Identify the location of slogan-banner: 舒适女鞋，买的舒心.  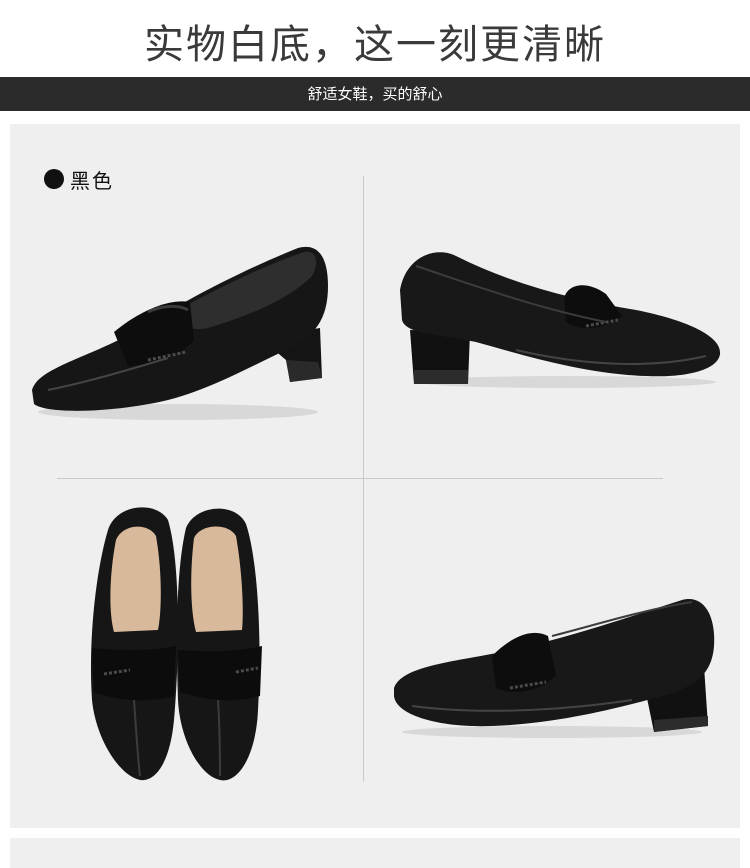
(375, 94).